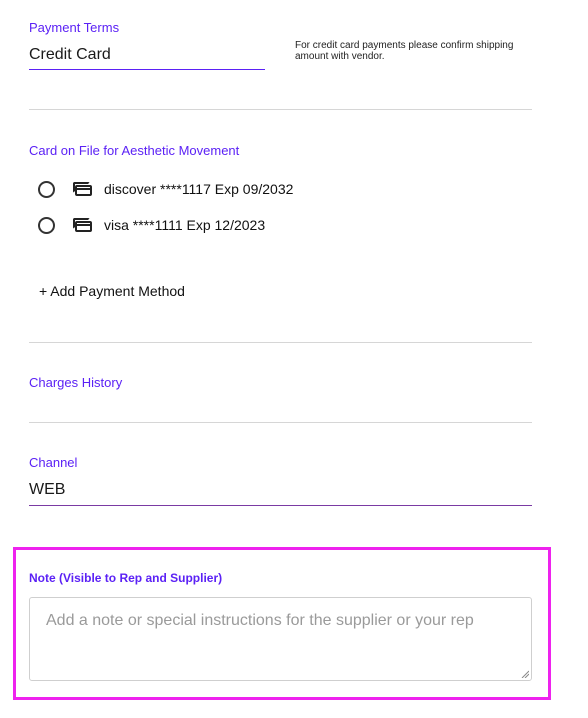 Image resolution: width=588 pixels, height=718 pixels. What do you see at coordinates (126, 578) in the screenshot?
I see `note-label: Note (Visible to Rep and Supplier)` at bounding box center [126, 578].